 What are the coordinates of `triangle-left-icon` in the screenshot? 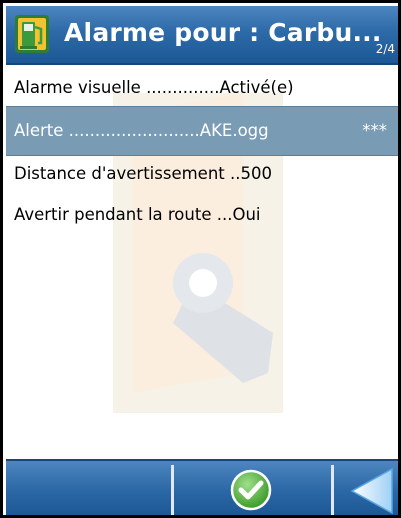 It's located at (369, 490).